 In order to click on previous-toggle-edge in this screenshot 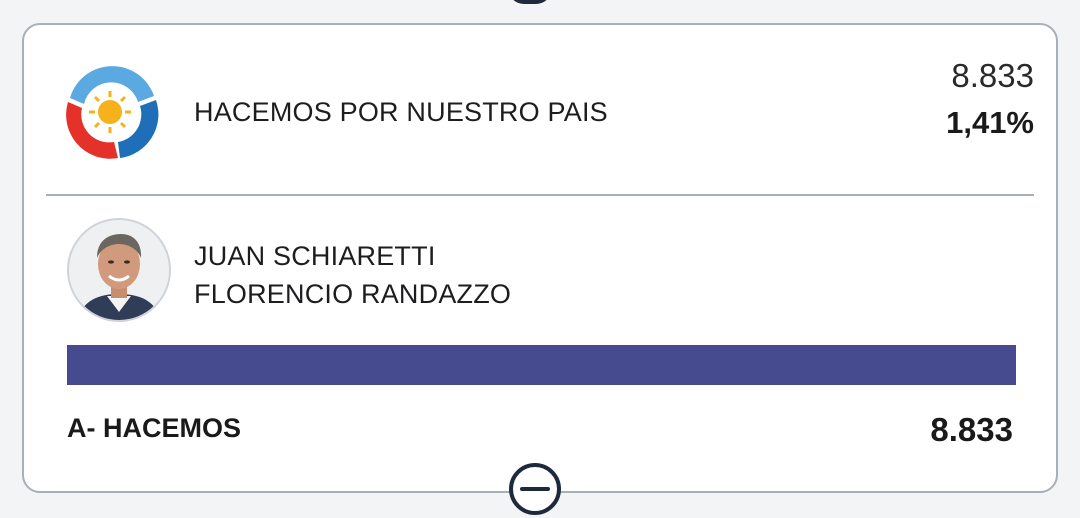, I will do `click(530, 2)`.